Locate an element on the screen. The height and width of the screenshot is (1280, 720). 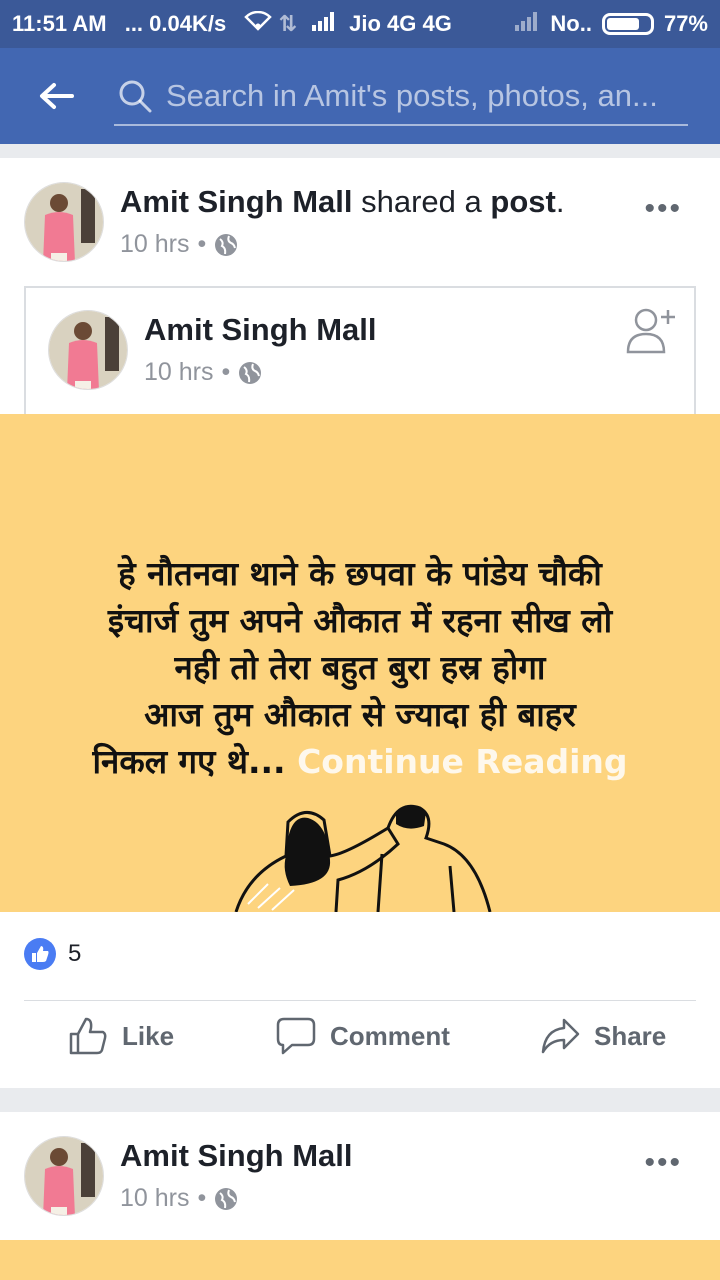
battery-percent: 77% is located at coordinates (685, 23).